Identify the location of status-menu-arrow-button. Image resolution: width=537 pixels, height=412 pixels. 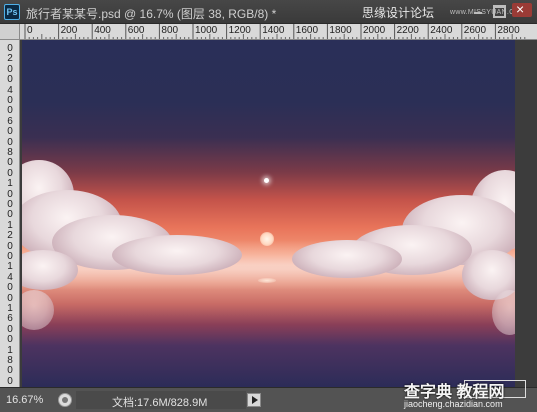
(254, 400).